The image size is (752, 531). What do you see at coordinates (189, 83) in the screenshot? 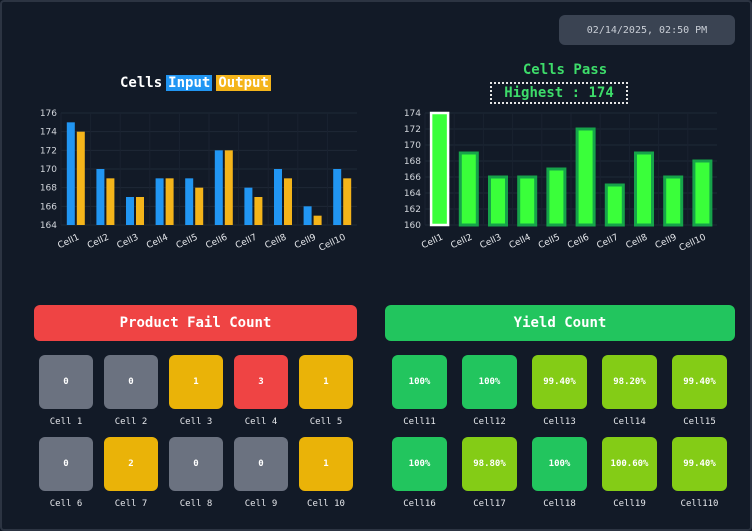
I see `legend-input: Input` at bounding box center [189, 83].